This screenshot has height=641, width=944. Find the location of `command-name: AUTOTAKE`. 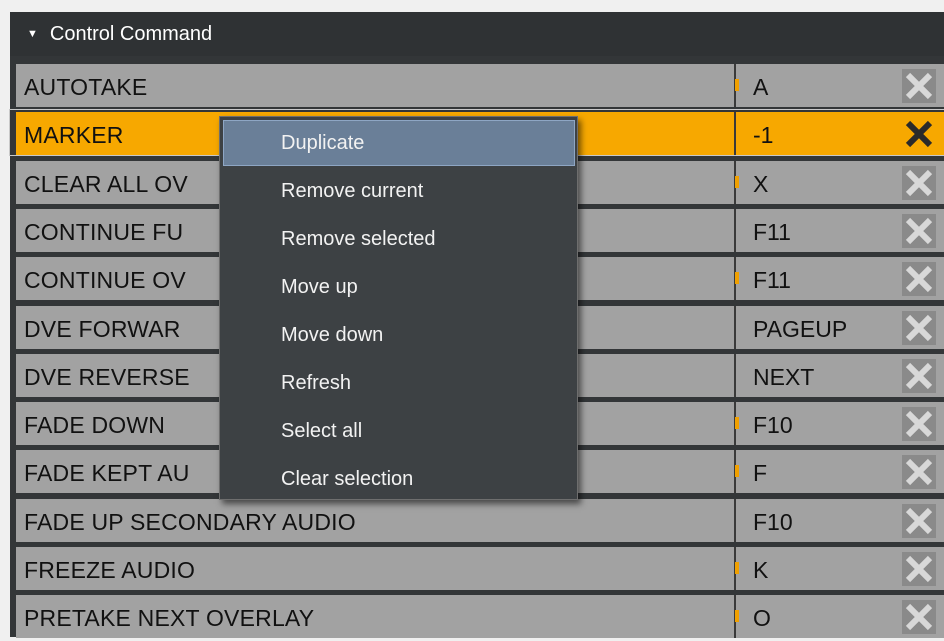

command-name: AUTOTAKE is located at coordinates (85, 85).